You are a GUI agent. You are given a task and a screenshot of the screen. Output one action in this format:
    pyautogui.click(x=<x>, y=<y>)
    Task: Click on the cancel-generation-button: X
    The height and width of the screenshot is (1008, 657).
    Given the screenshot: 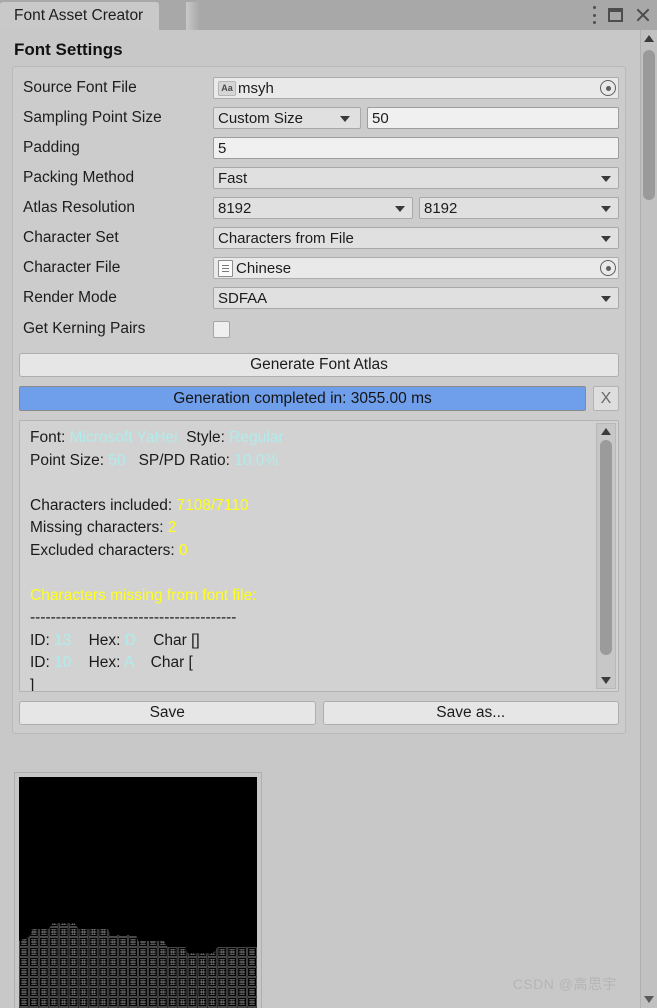 What is the action you would take?
    pyautogui.click(x=606, y=398)
    